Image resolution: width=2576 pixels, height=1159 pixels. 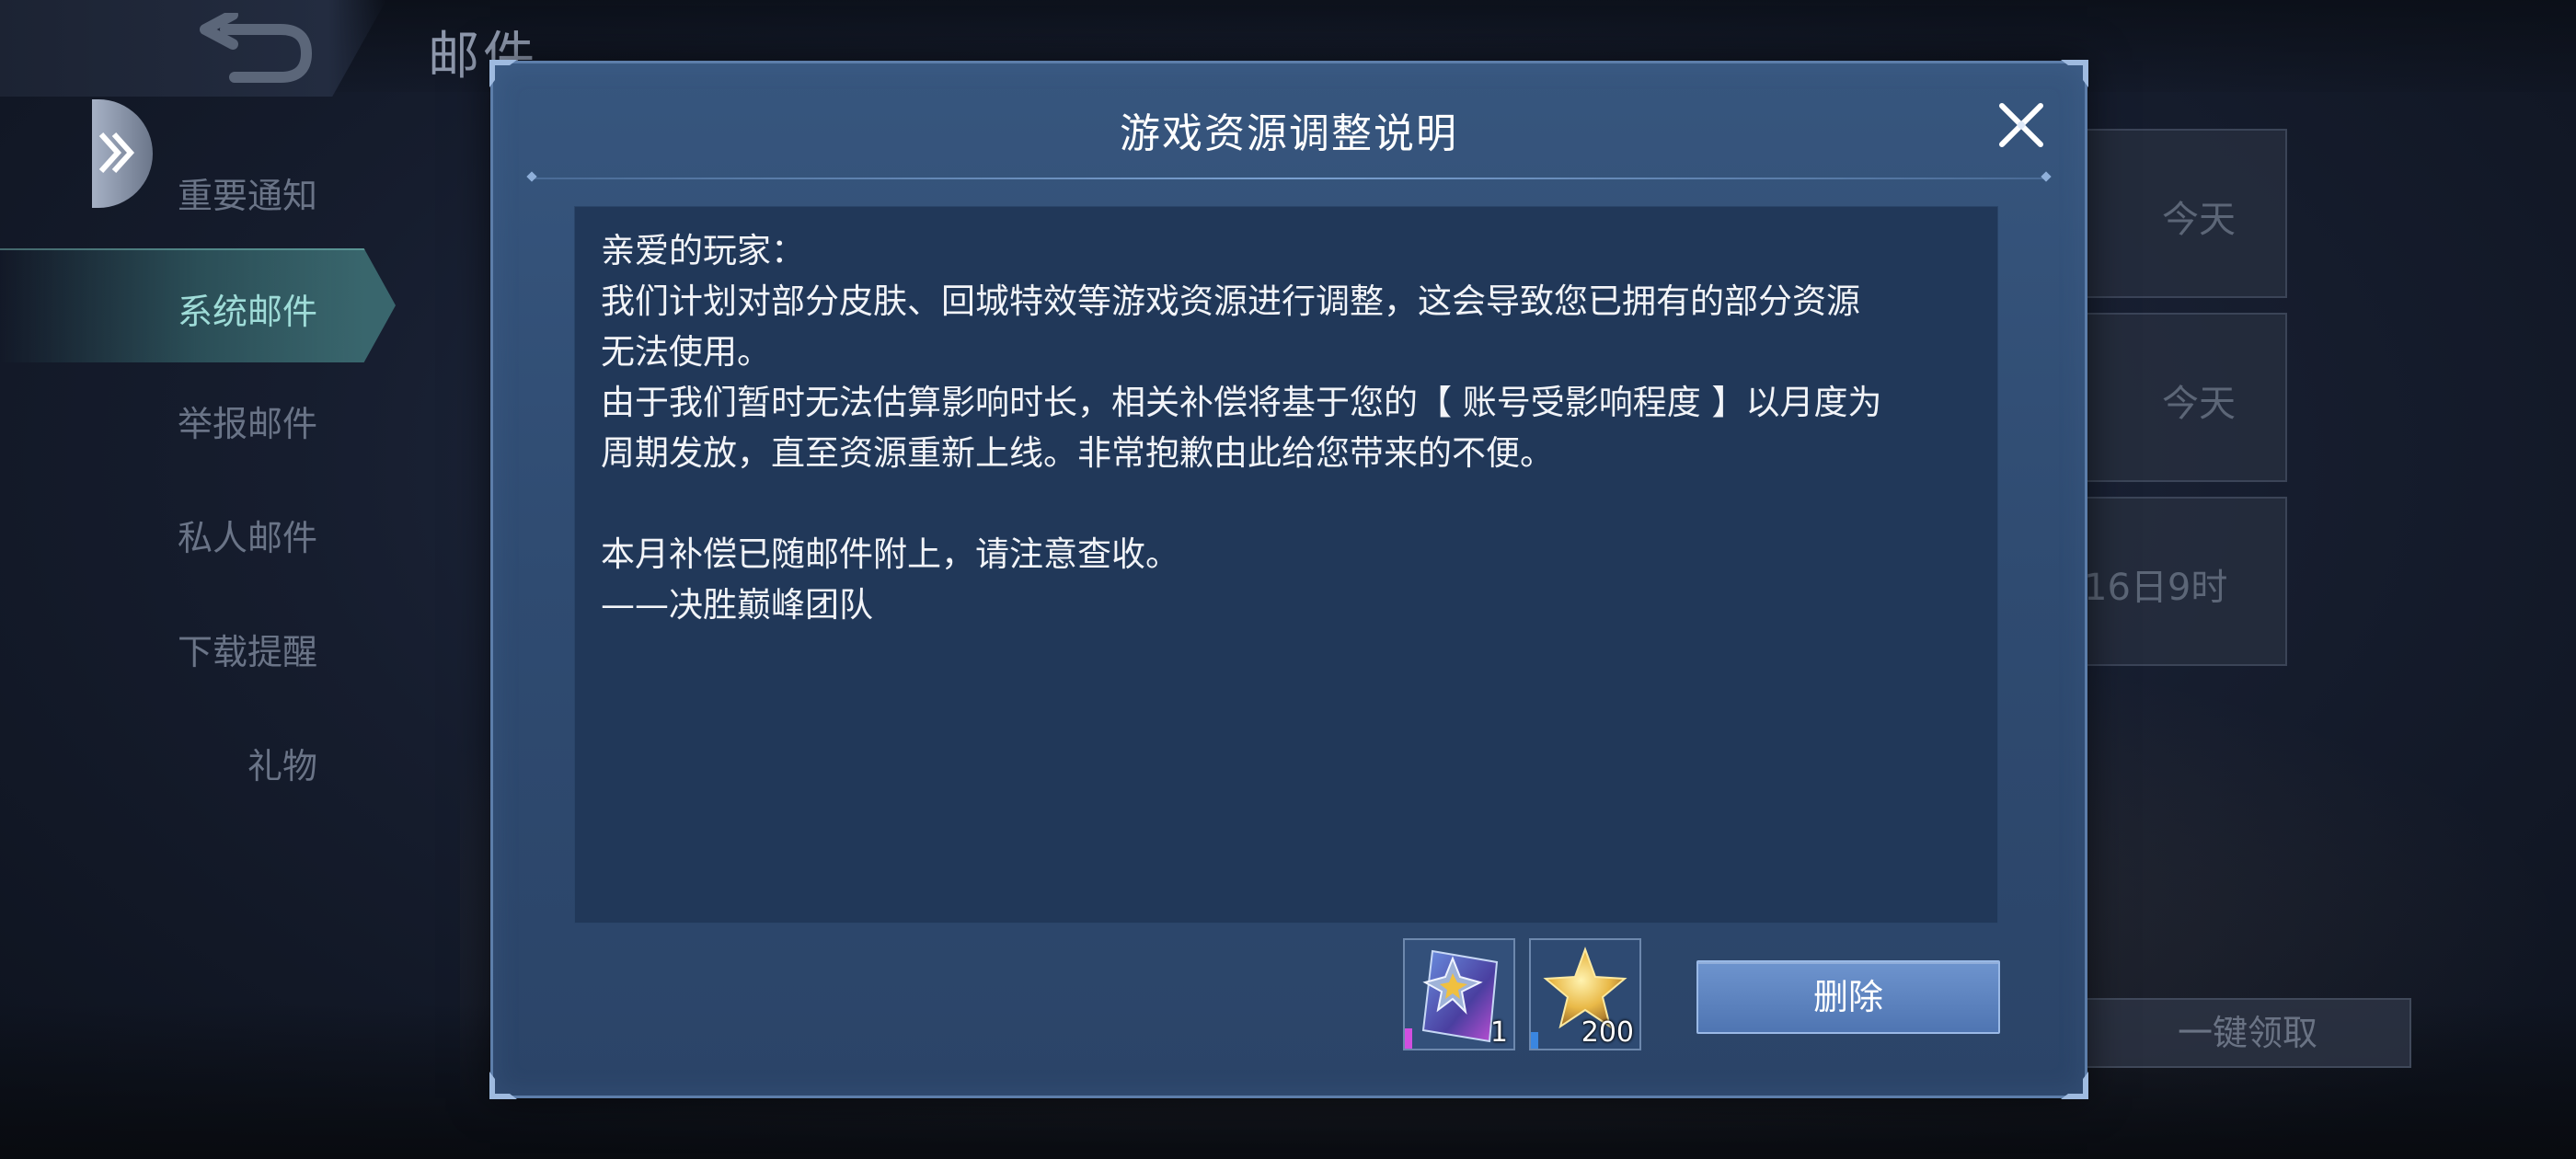 What do you see at coordinates (193, 48) in the screenshot?
I see `back-button` at bounding box center [193, 48].